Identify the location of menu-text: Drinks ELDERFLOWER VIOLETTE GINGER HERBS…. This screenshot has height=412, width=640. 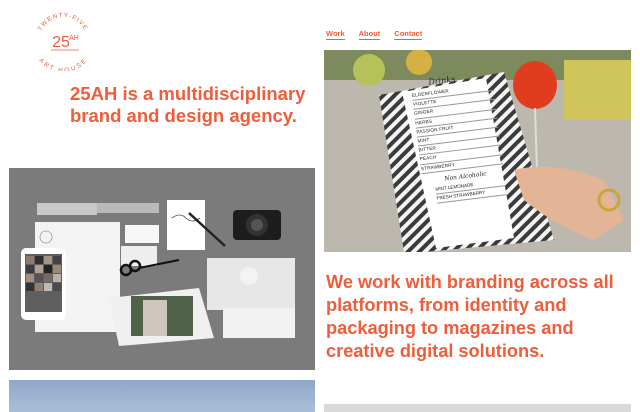
(458, 137).